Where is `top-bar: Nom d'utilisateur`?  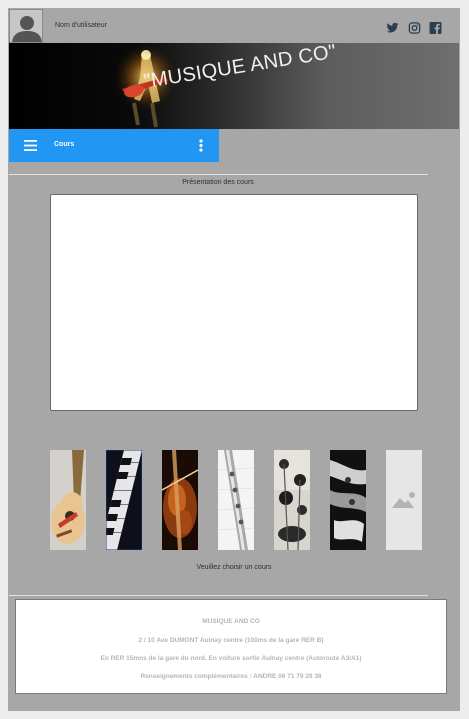
top-bar: Nom d'utilisateur is located at coordinates (234, 25).